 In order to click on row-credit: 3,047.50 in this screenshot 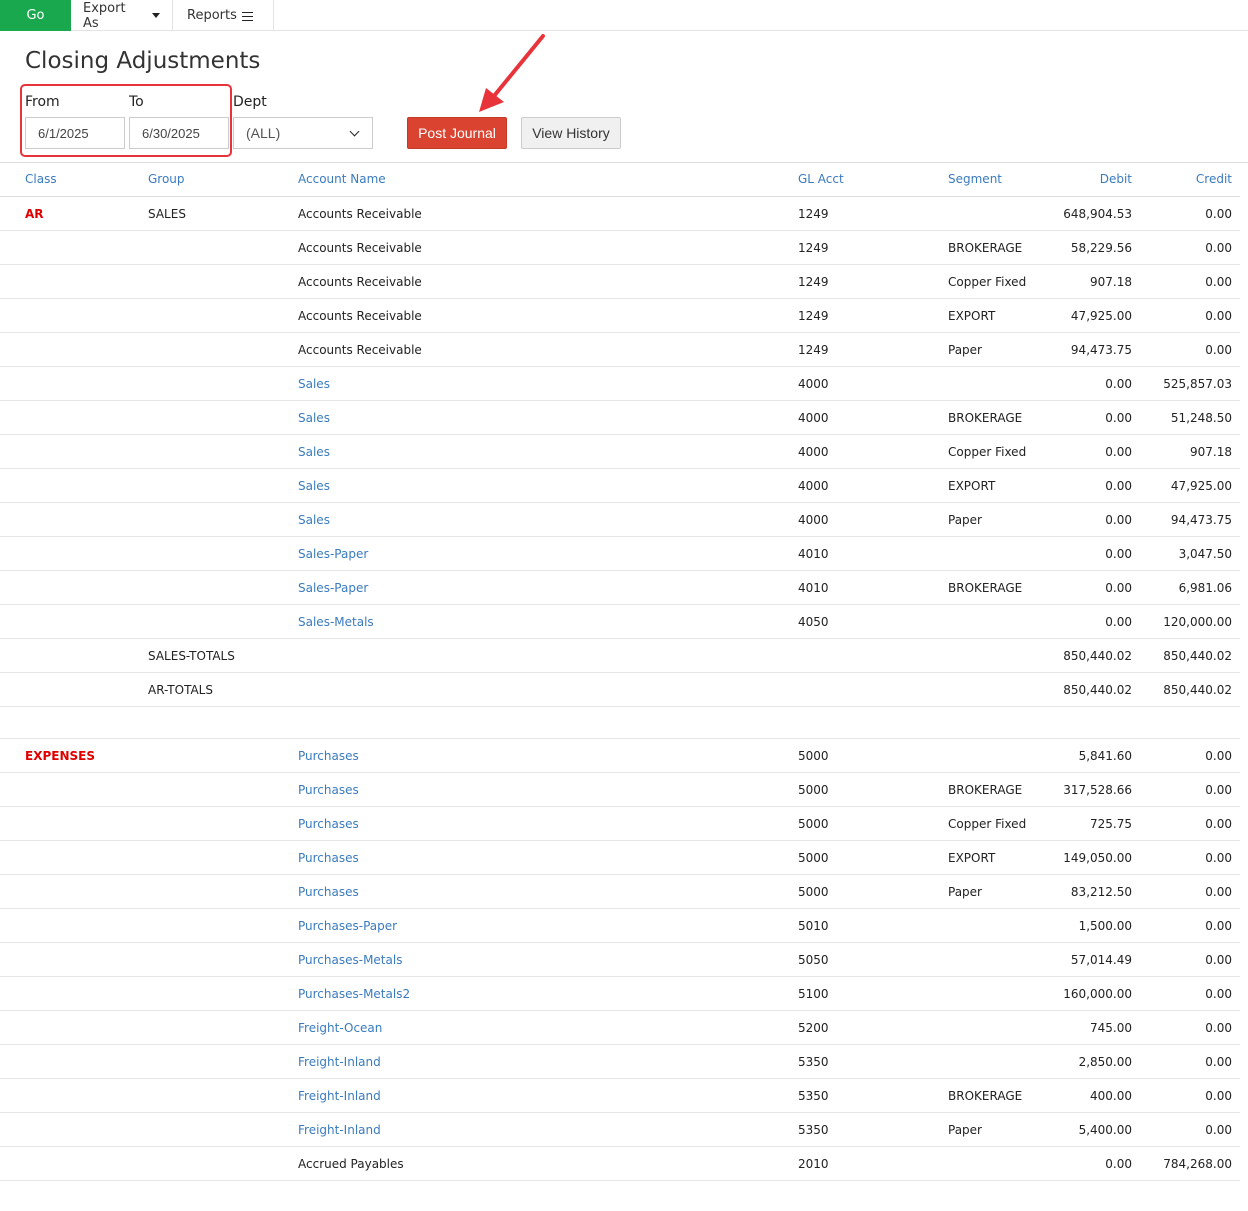, I will do `click(1205, 554)`.